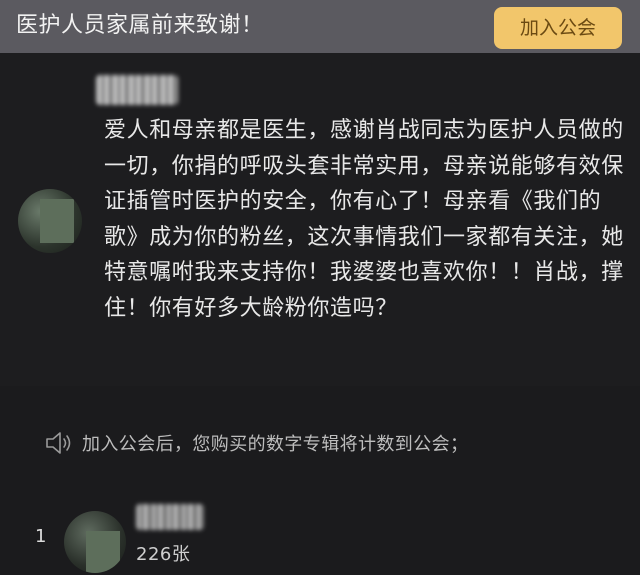 The width and height of the screenshot is (640, 575). What do you see at coordinates (58, 443) in the screenshot?
I see `speaker-icon` at bounding box center [58, 443].